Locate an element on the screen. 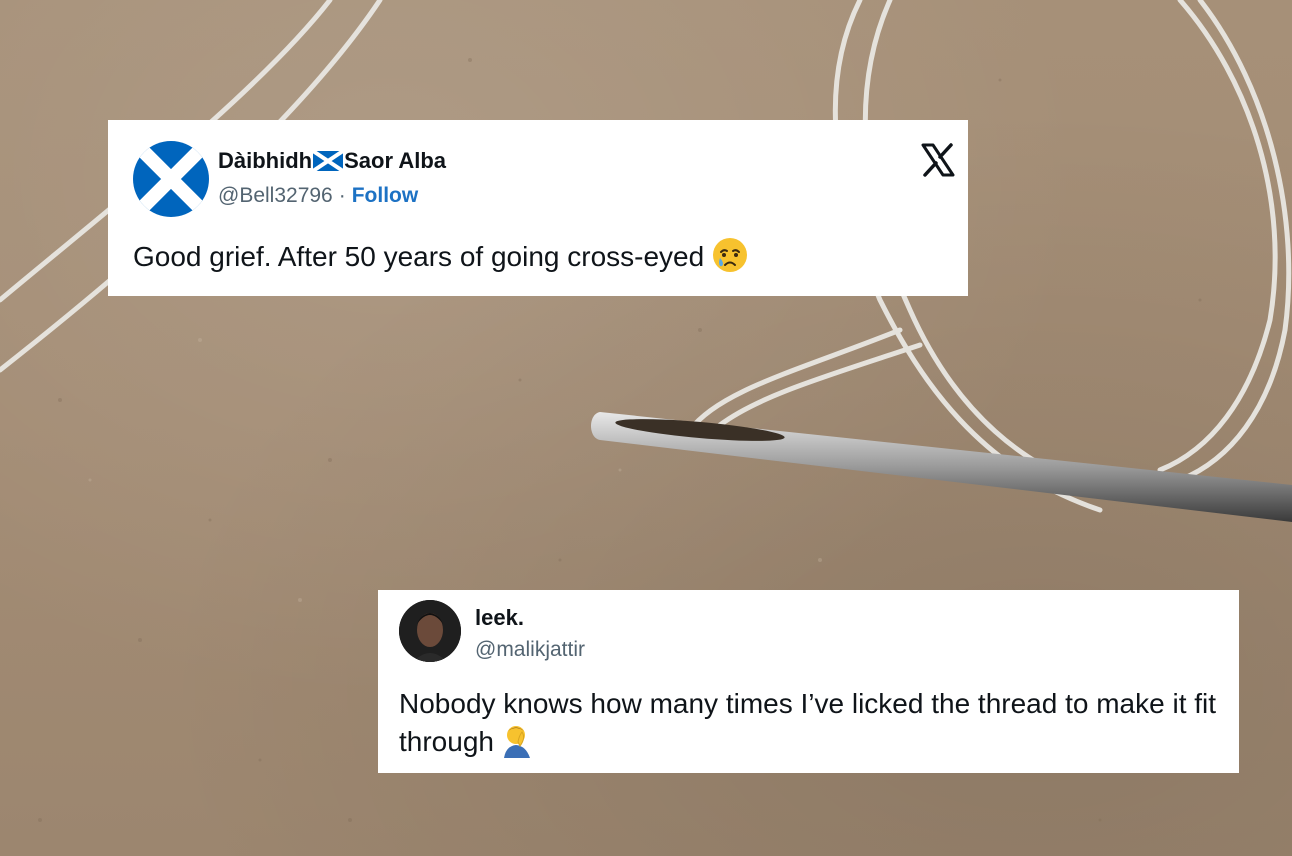  display-name: leek. is located at coordinates (499, 618).